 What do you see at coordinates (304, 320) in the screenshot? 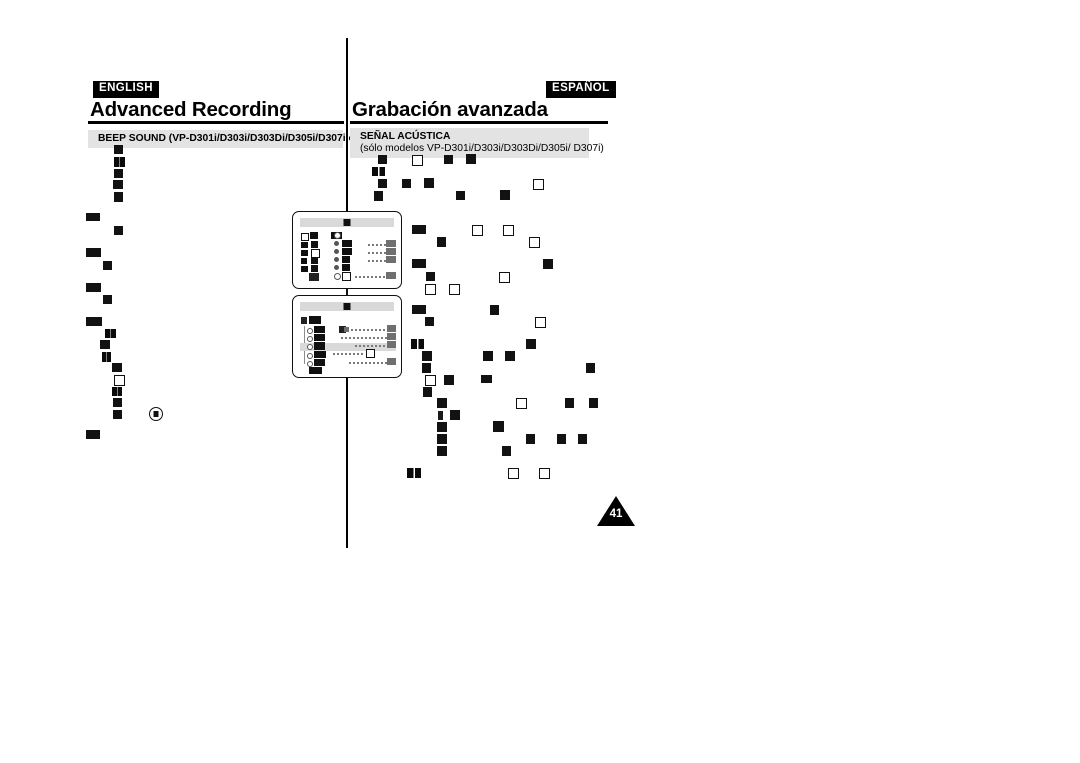
I see `lcd-back-icon` at bounding box center [304, 320].